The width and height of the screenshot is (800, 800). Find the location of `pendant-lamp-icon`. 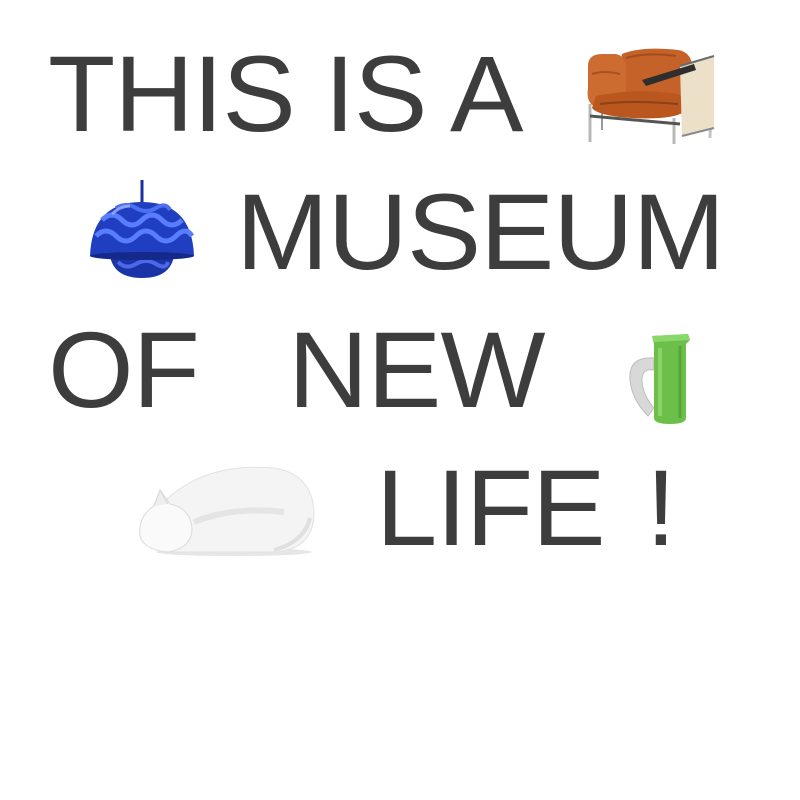

pendant-lamp-icon is located at coordinates (142, 230).